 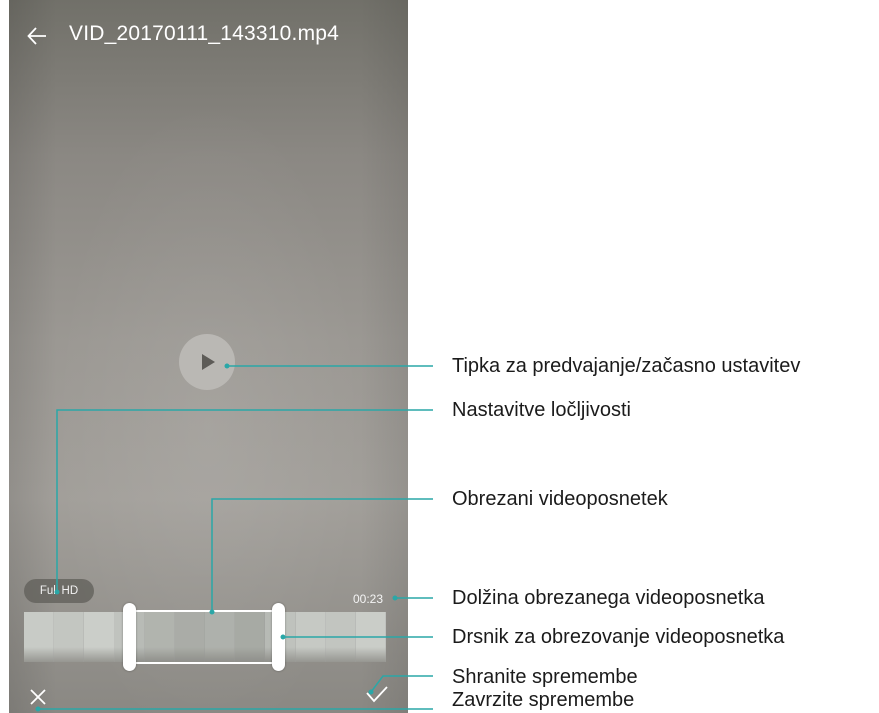 I want to click on back-button, so click(x=37, y=36).